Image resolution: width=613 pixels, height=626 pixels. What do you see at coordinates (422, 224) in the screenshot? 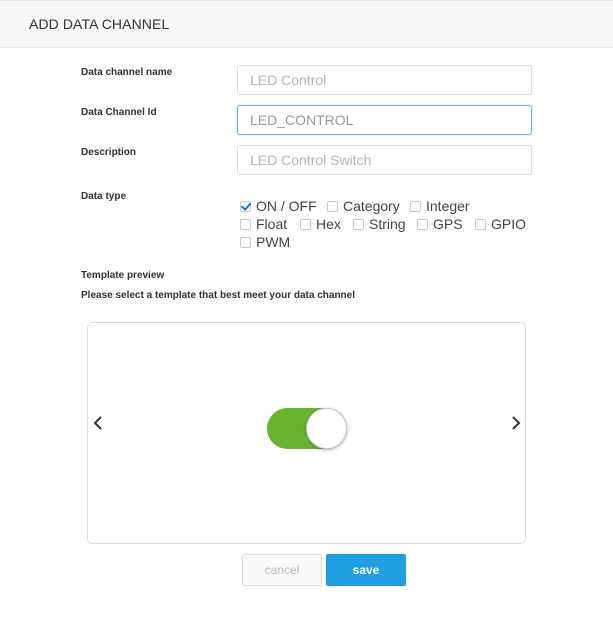
I see `checkbox-gps` at bounding box center [422, 224].